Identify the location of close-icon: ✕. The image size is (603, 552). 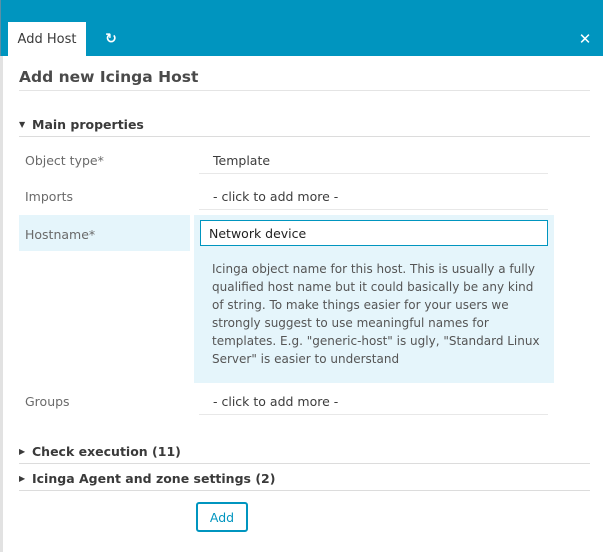
(585, 39).